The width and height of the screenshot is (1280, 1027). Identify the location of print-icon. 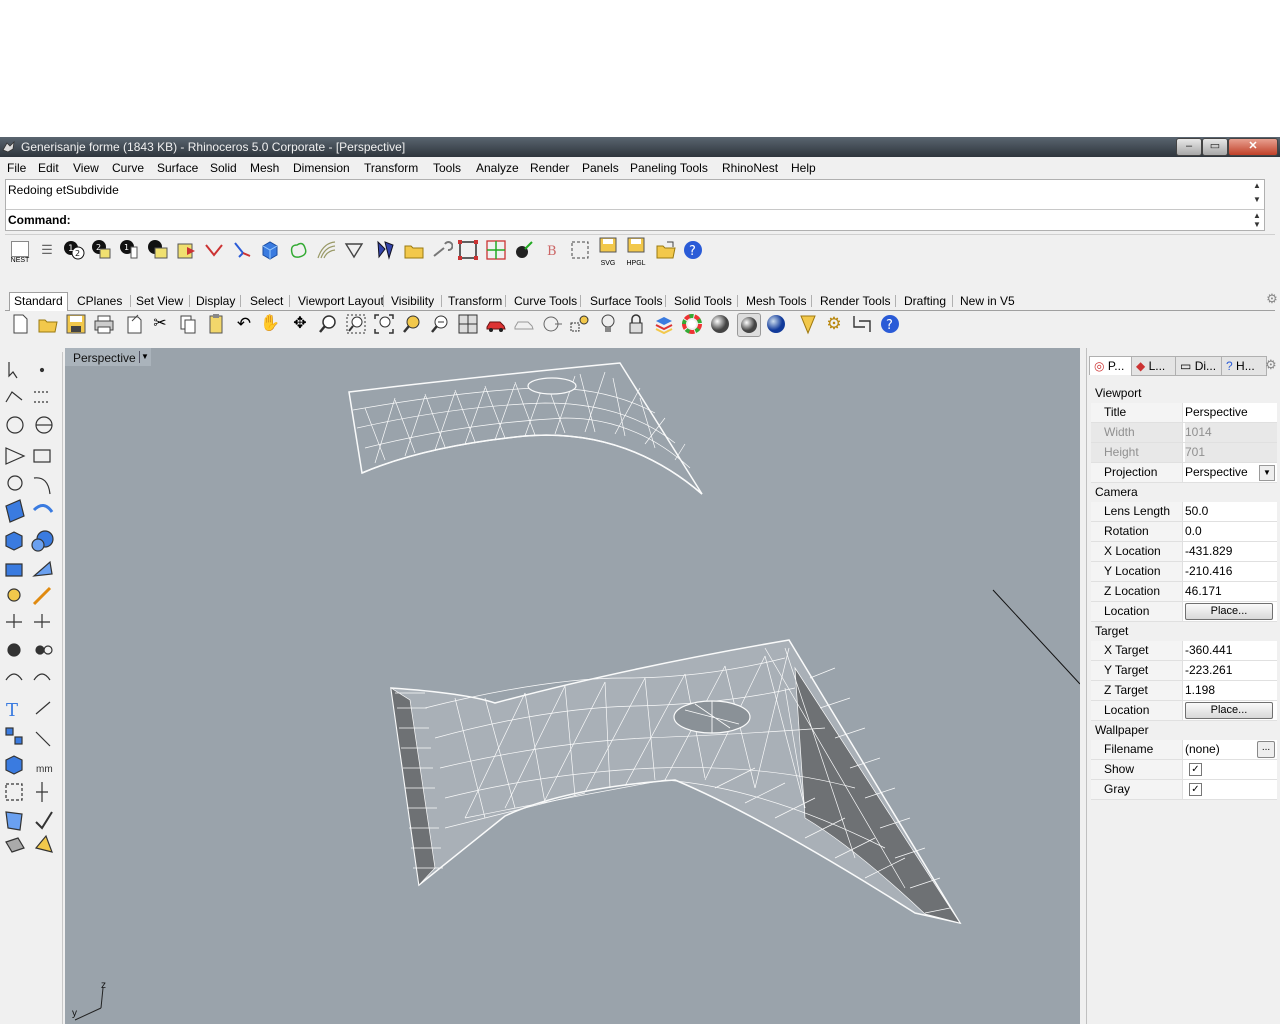
(104, 324).